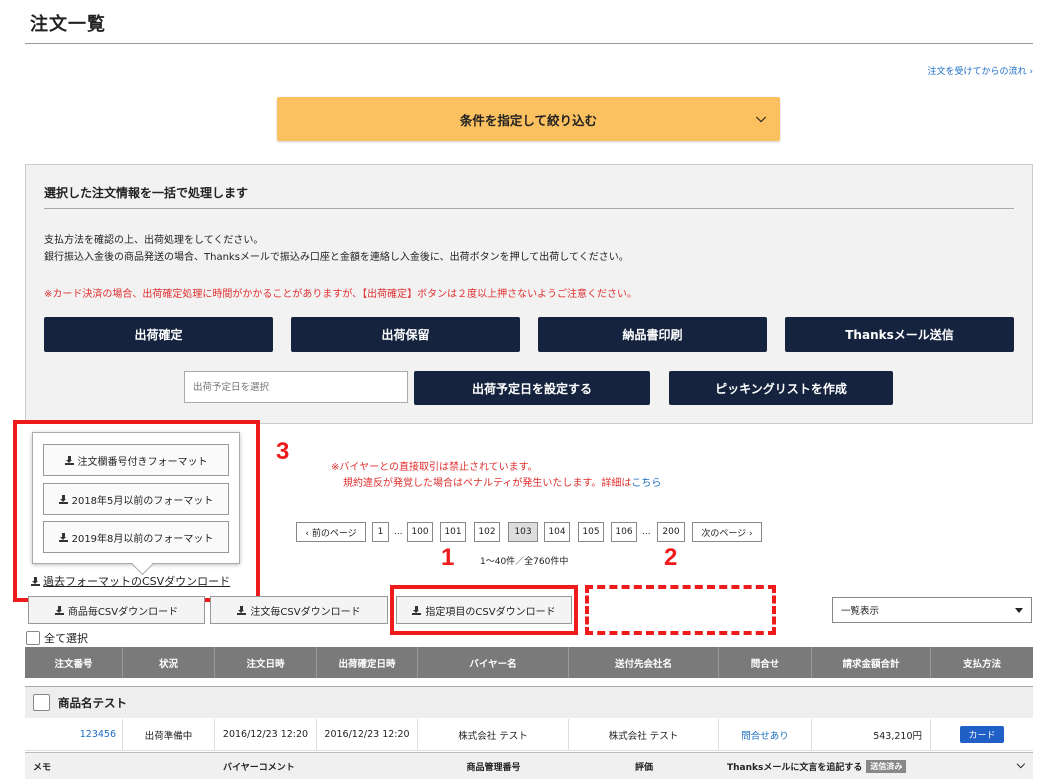 This screenshot has height=779, width=1055. I want to click on next-page-button: 次のページ ›, so click(727, 532).